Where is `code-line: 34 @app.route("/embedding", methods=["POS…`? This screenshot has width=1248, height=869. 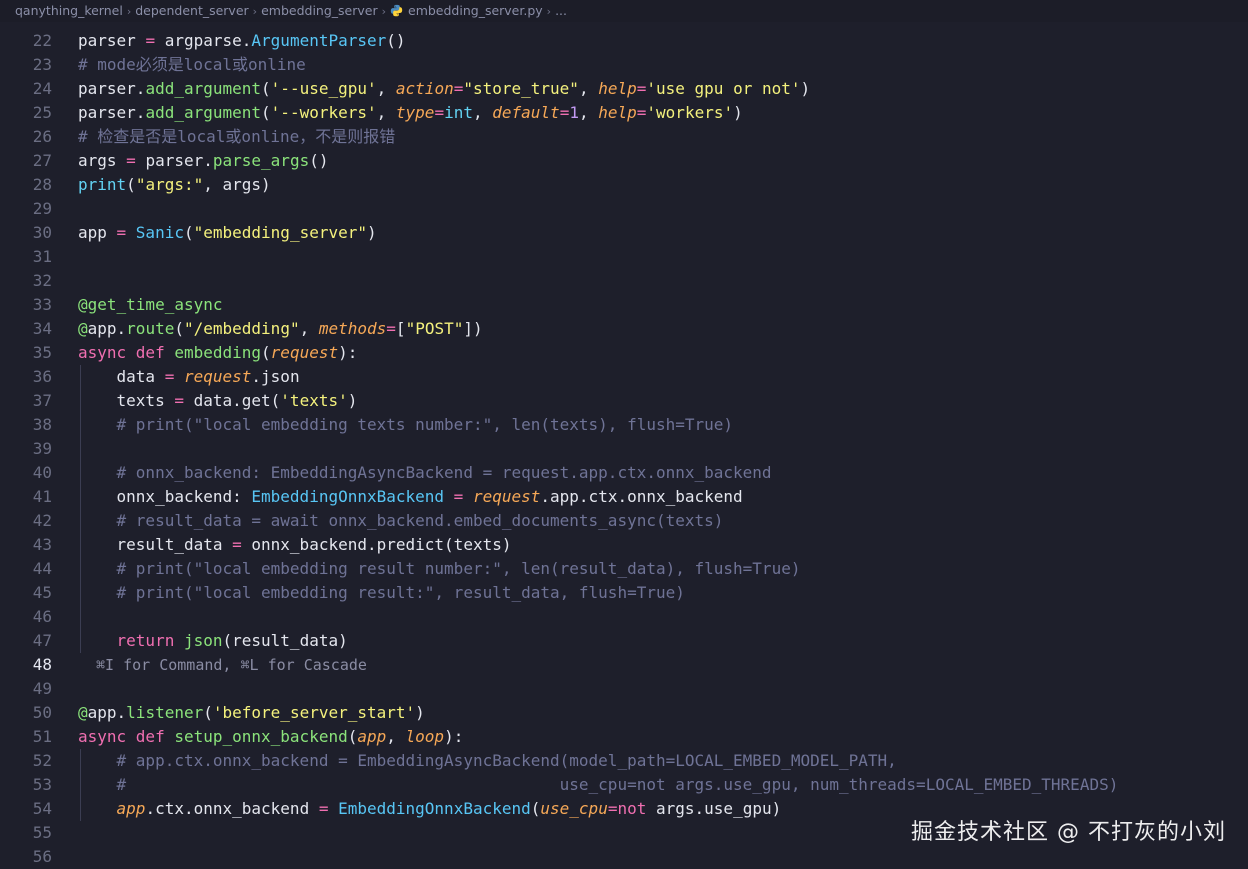 code-line: 34 @app.route("/embedding", methods=["POS… is located at coordinates (624, 329).